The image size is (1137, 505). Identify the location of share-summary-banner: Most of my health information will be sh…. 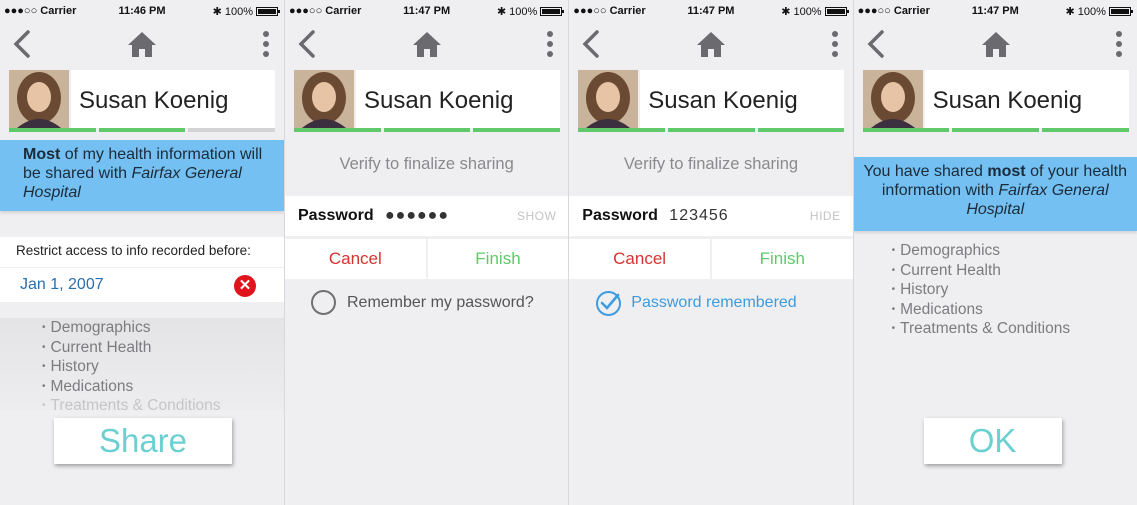
(142, 175).